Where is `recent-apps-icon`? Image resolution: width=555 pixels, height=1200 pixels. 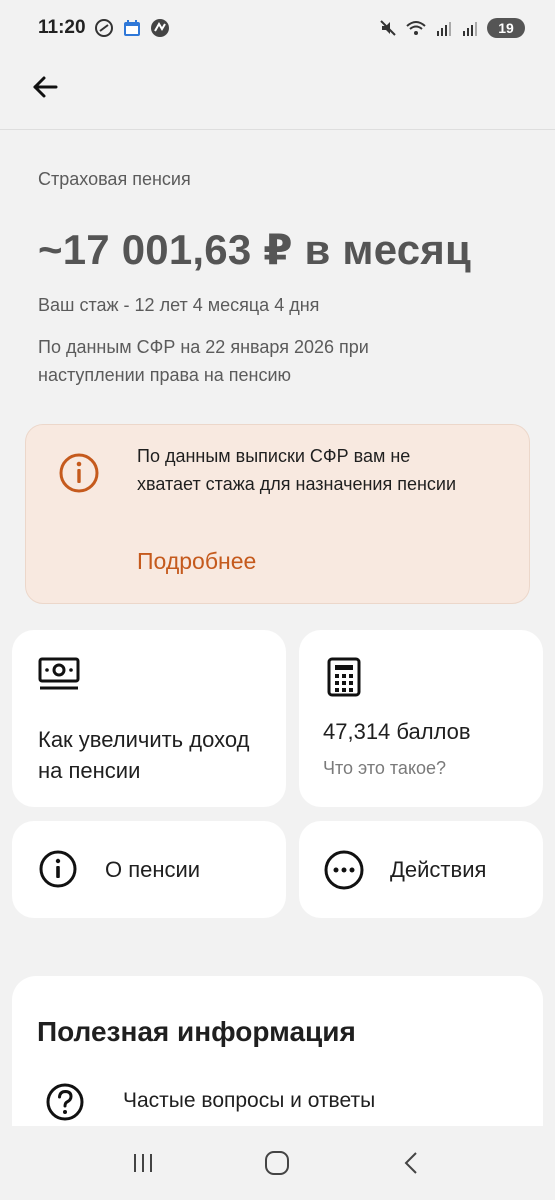
recent-apps-icon is located at coordinates (143, 1163).